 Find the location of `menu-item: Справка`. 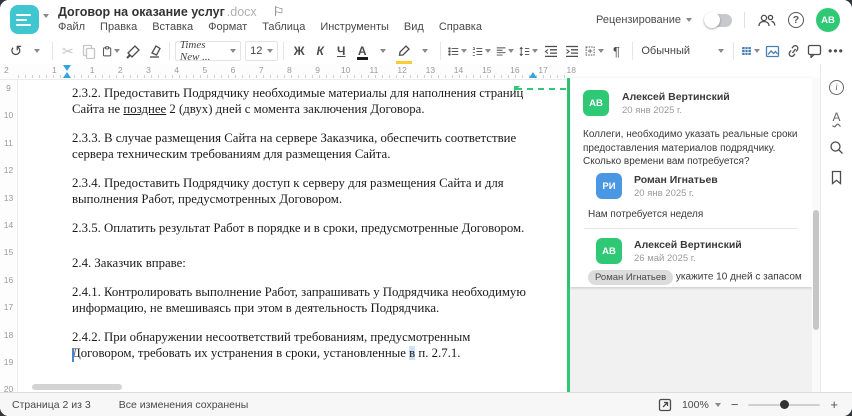

menu-item: Справка is located at coordinates (460, 27).